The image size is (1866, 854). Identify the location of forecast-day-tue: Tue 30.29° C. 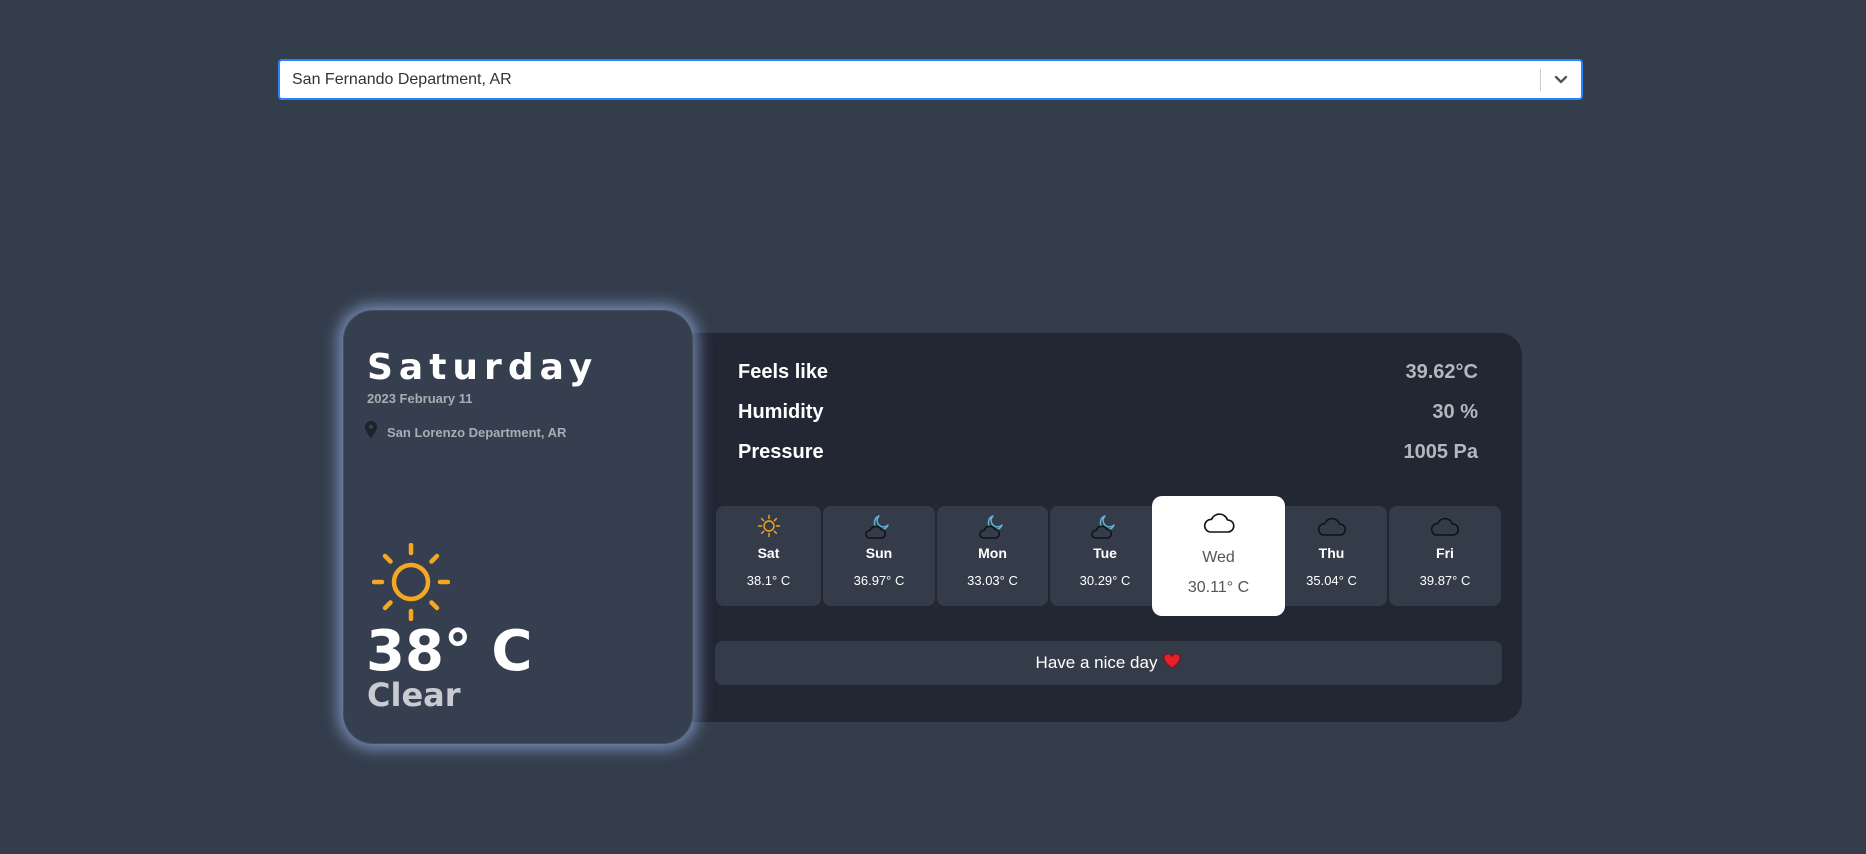
(1105, 556).